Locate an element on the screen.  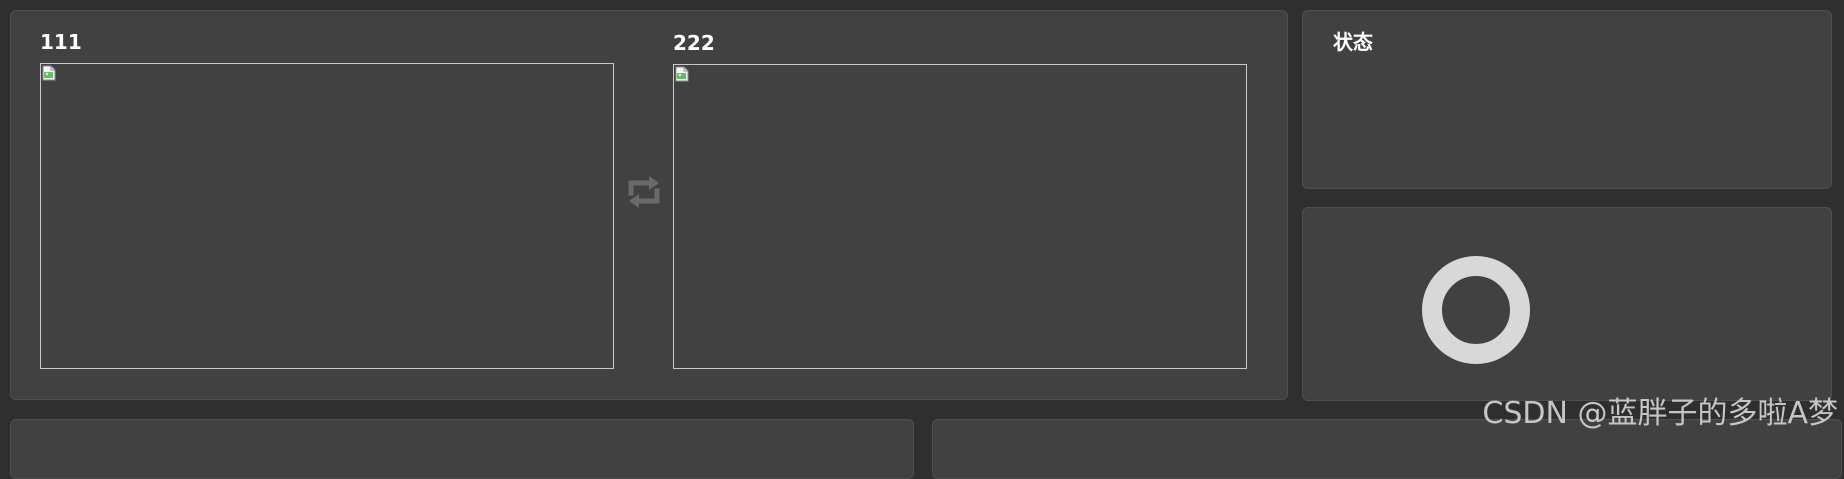
swap-arrows-icon is located at coordinates (644, 192).